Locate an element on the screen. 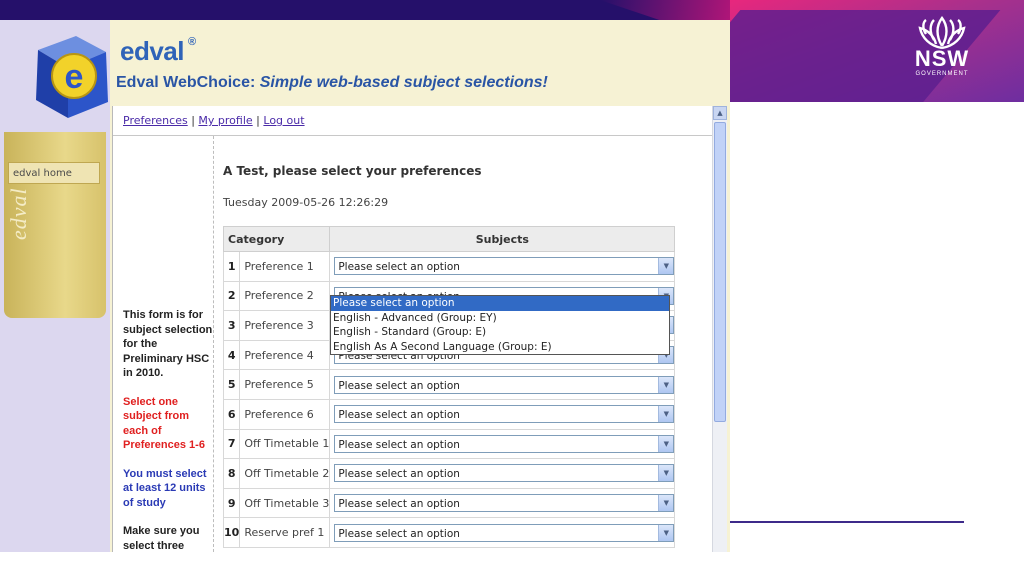  row-category: Preference 6 is located at coordinates (285, 414).